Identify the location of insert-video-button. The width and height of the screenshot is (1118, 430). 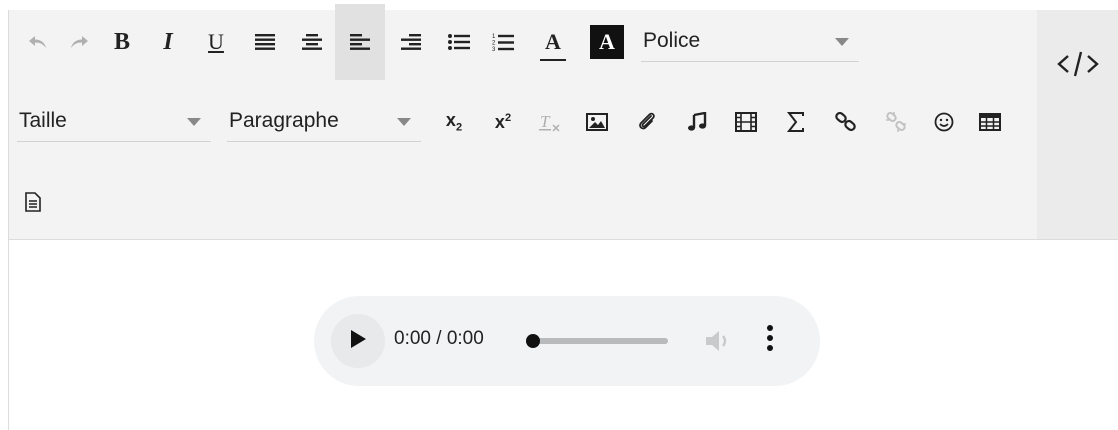
(746, 122).